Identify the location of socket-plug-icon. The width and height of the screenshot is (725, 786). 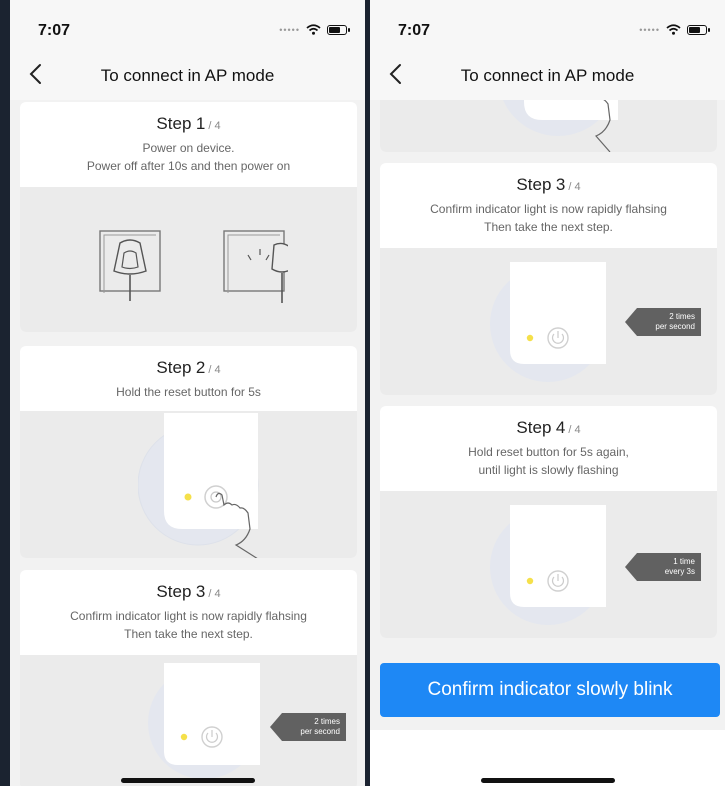
(193, 266).